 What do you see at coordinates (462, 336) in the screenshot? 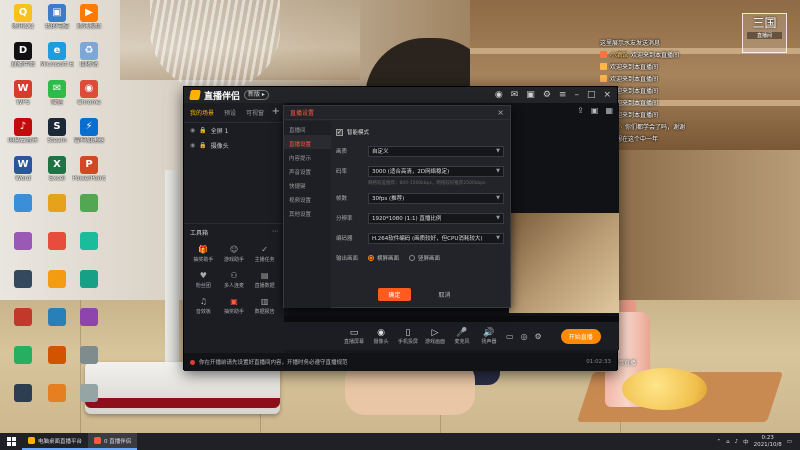
I see `source-button: 🎤 麦克风` at bounding box center [462, 336].